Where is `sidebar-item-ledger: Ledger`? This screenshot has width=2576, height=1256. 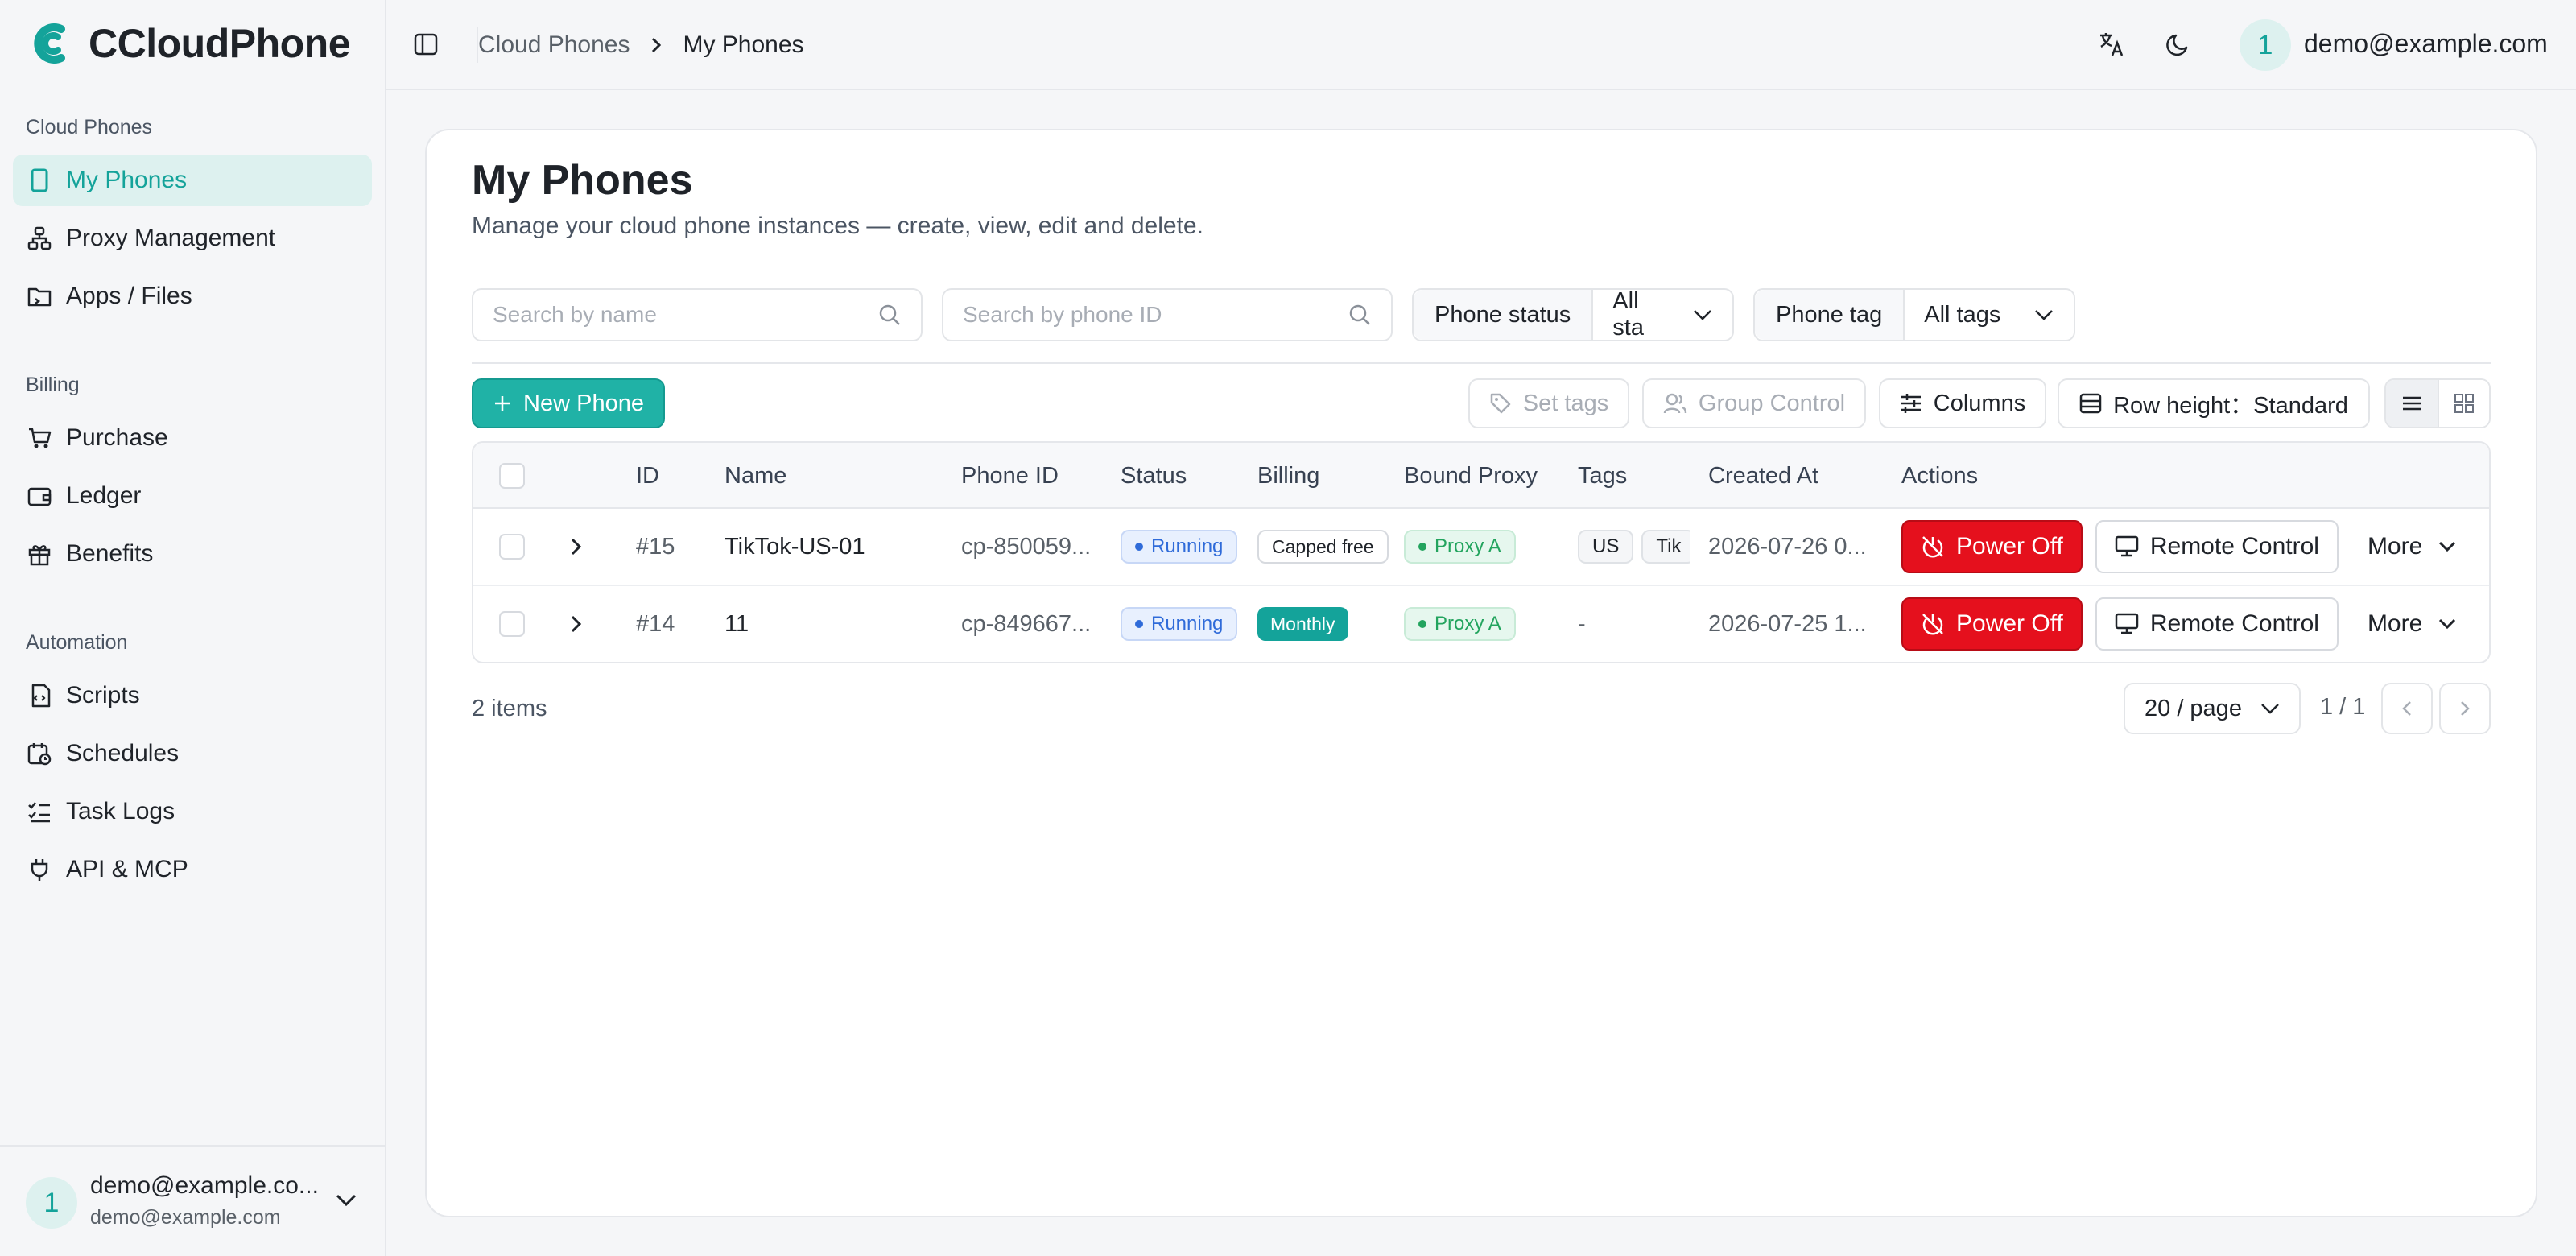
sidebar-item-ledger: Ledger is located at coordinates (192, 496).